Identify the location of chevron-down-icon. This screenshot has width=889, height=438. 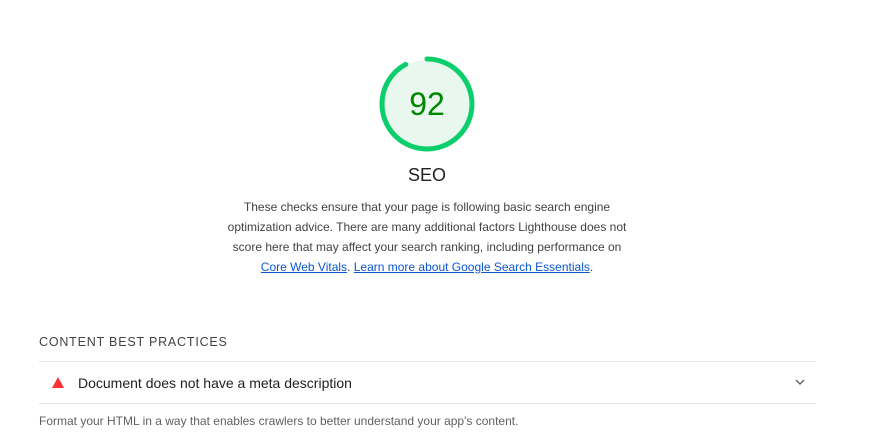
(800, 382).